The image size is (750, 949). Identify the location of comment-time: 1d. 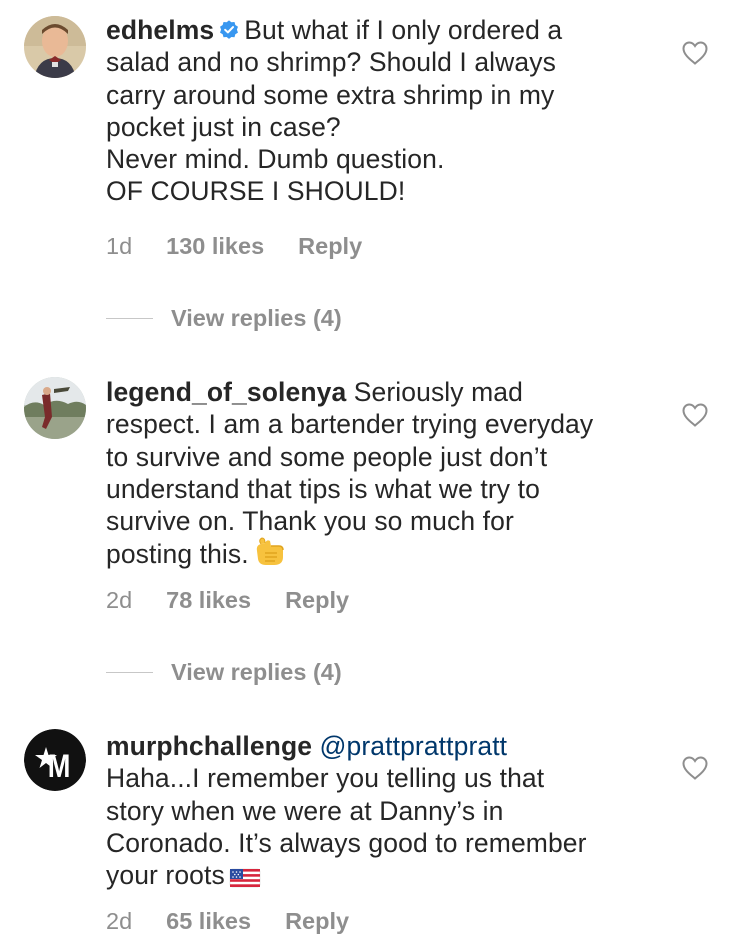
(119, 246).